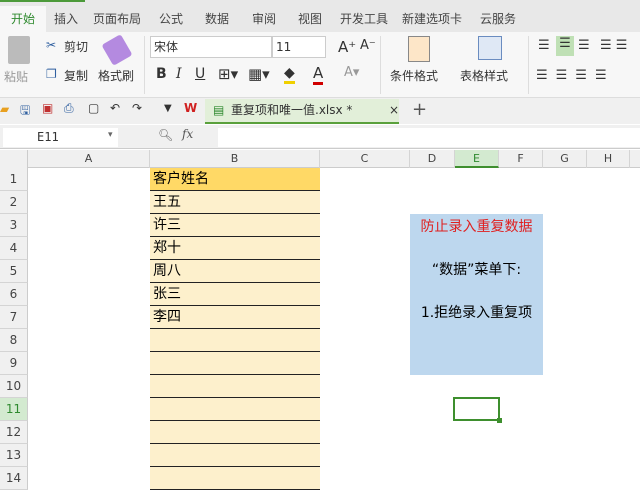 This screenshot has width=640, height=490. Describe the element at coordinates (235, 432) in the screenshot. I see `cell-b12` at that location.